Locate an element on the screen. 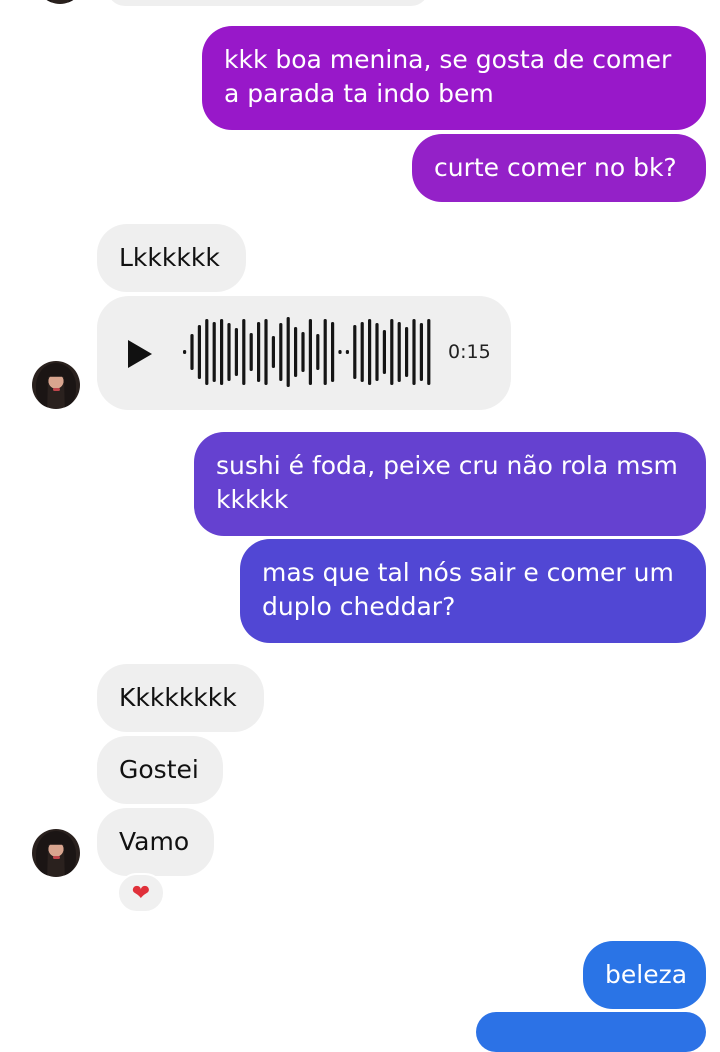 The image size is (720, 1052). incoming-message: Lkkkkkk is located at coordinates (171, 258).